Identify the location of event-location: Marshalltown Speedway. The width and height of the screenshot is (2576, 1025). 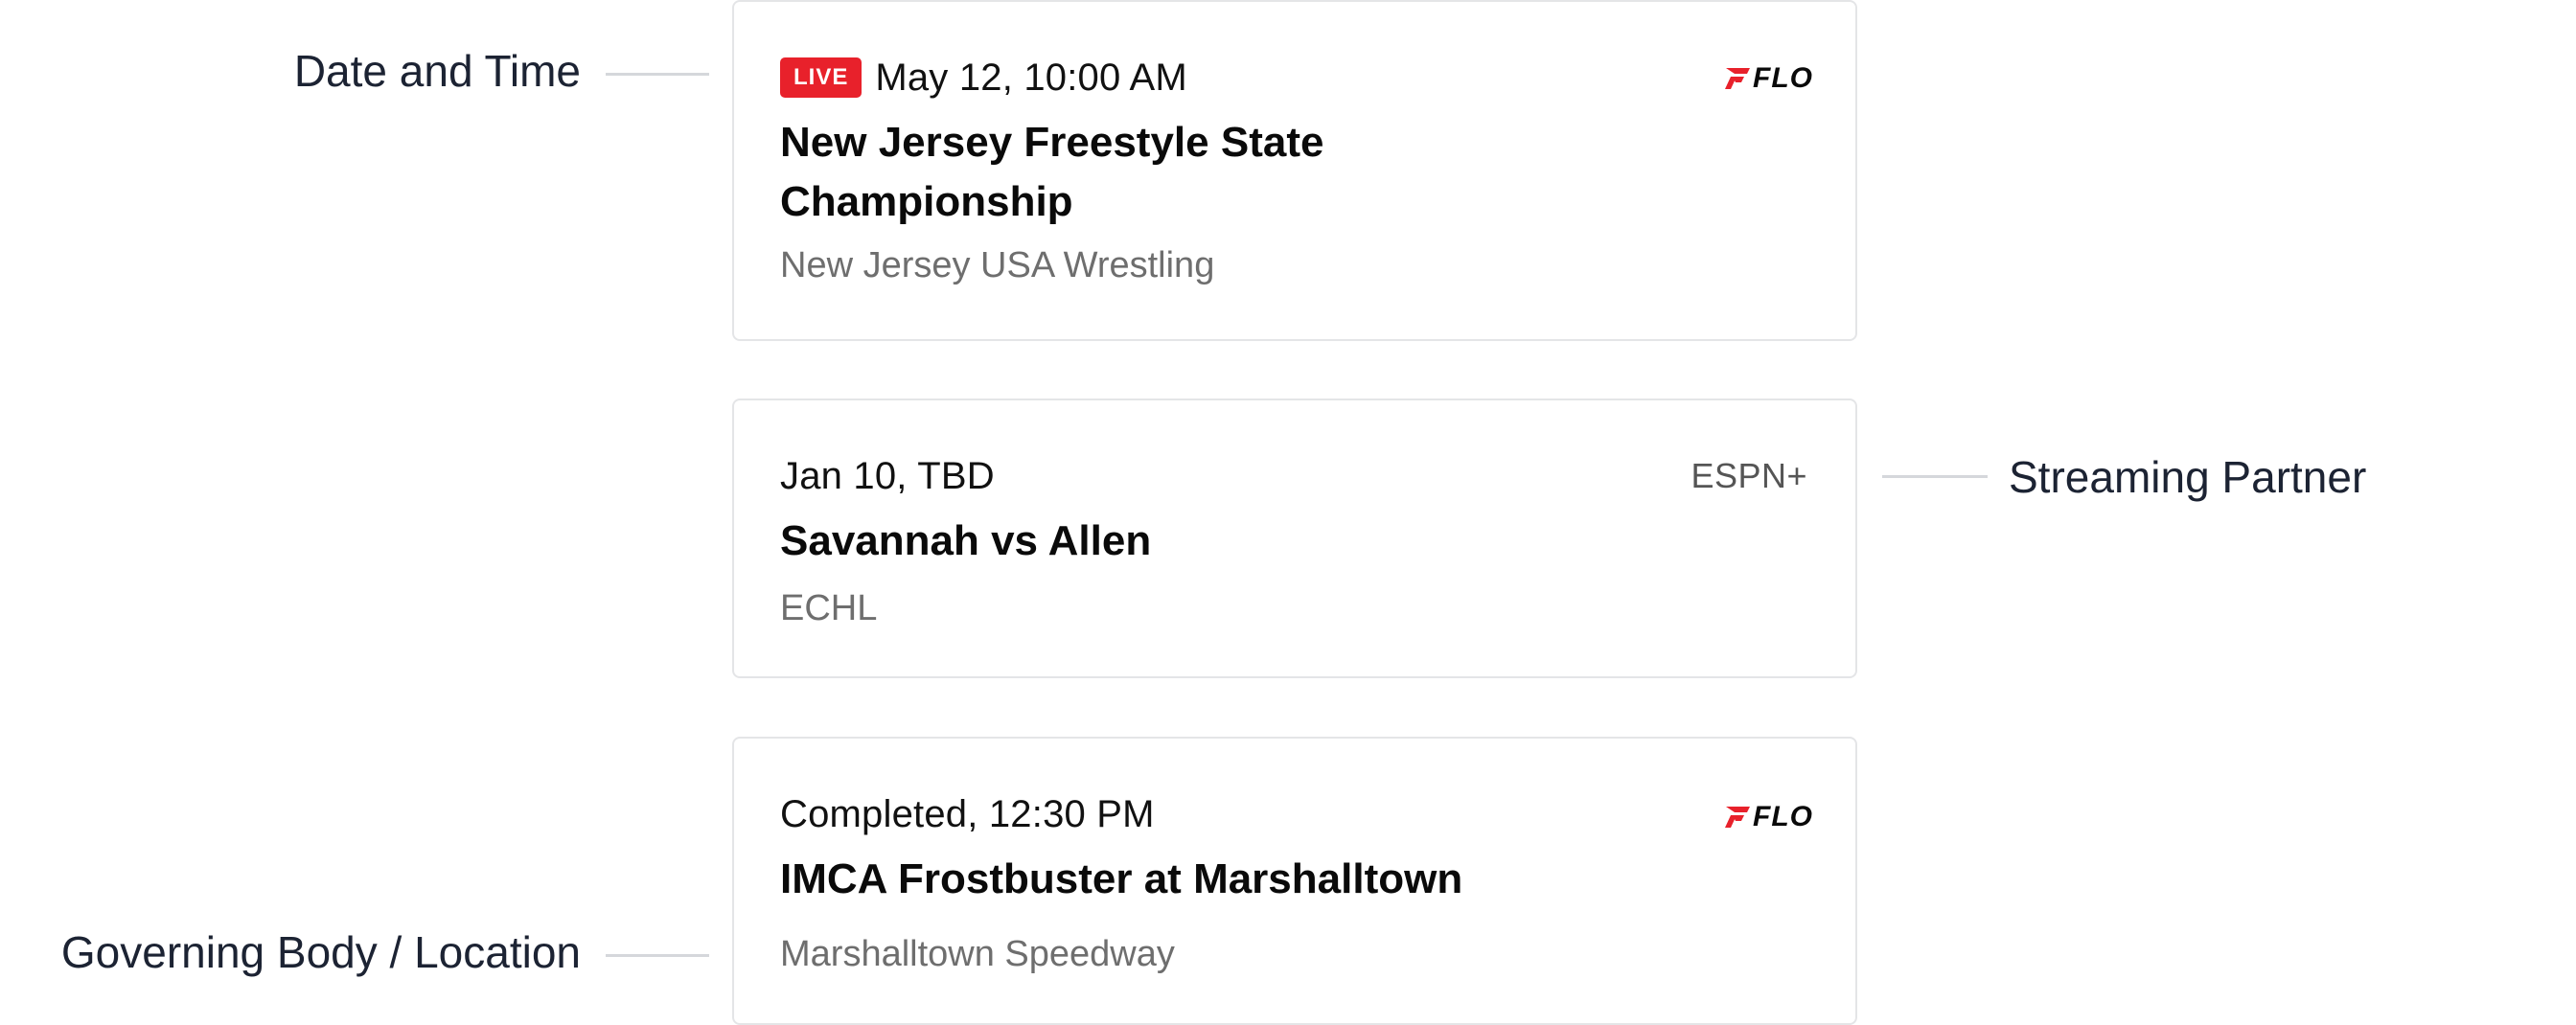
(977, 954).